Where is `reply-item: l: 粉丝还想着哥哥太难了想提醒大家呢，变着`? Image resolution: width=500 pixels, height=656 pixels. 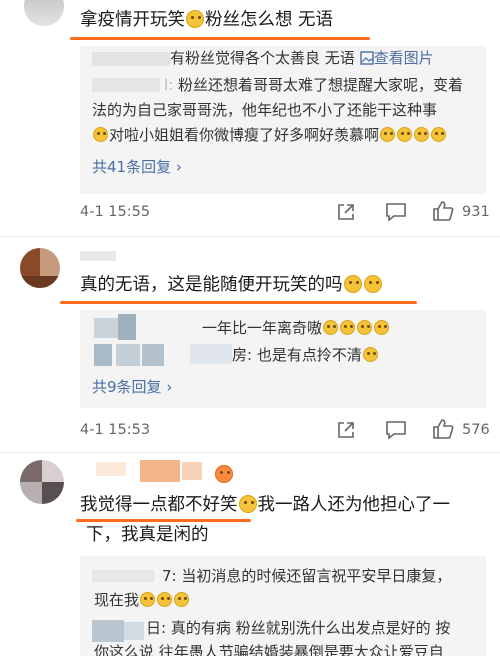 reply-item: l: 粉丝还想着哥哥太难了想提醒大家呢，变着 is located at coordinates (313, 85).